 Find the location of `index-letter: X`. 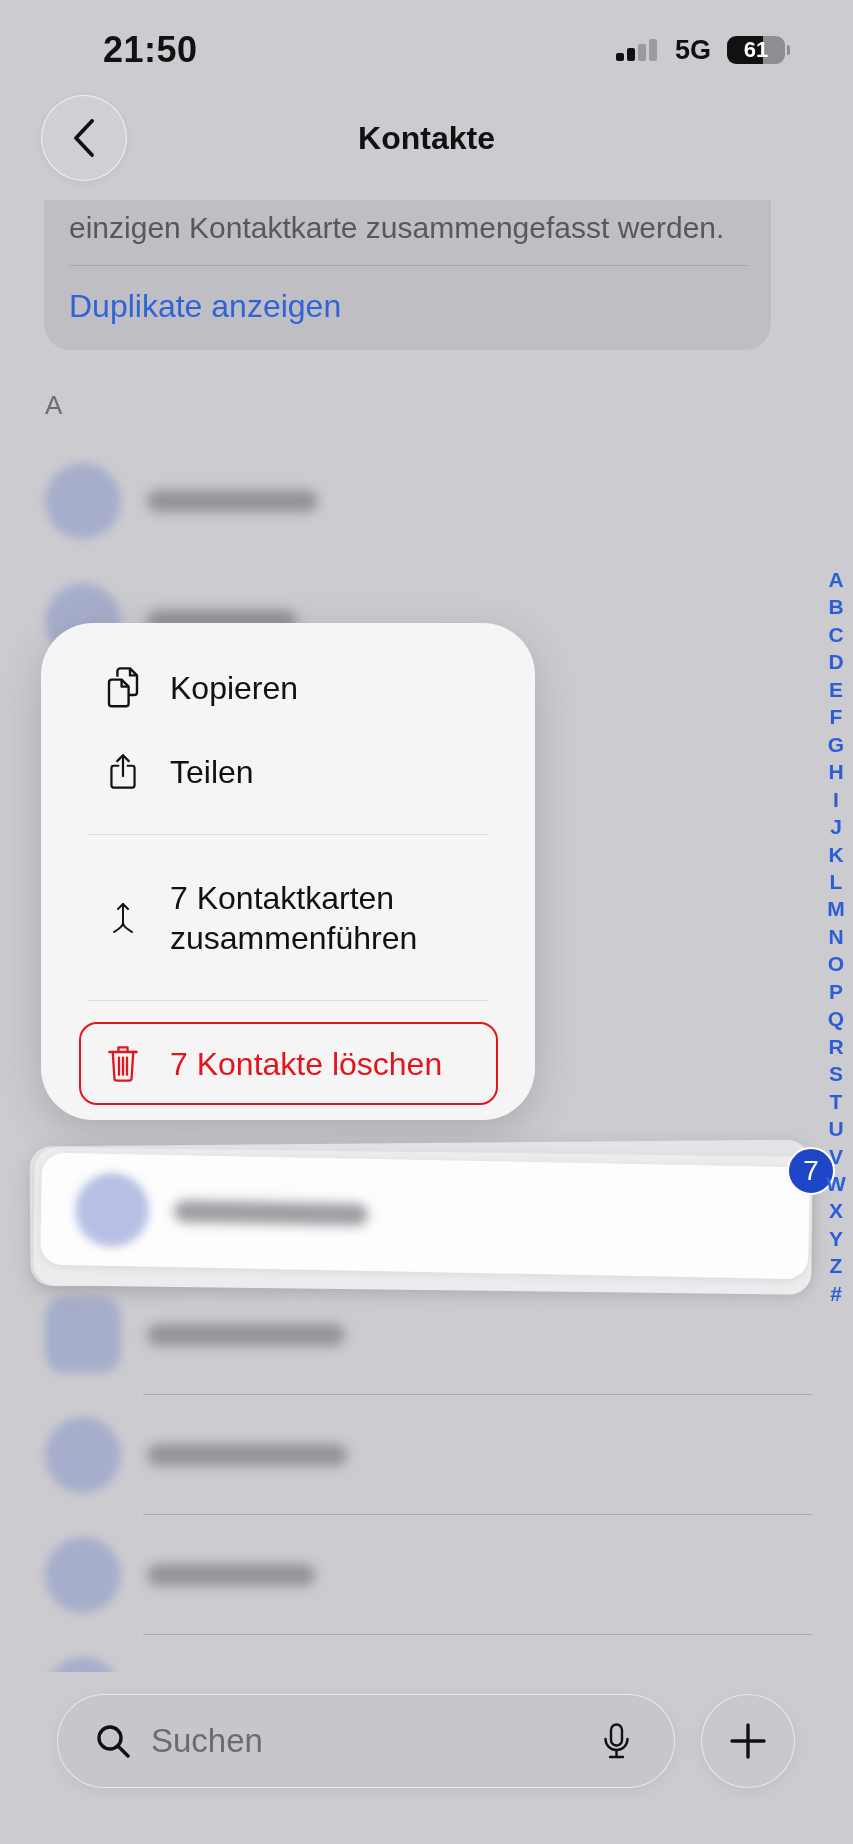

index-letter: X is located at coordinates (836, 1211).